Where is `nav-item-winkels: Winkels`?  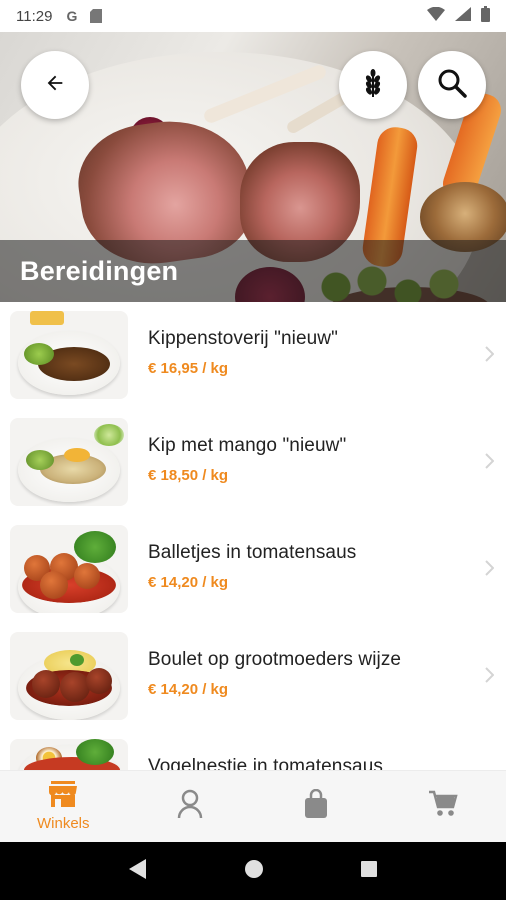 nav-item-winkels: Winkels is located at coordinates (63, 806).